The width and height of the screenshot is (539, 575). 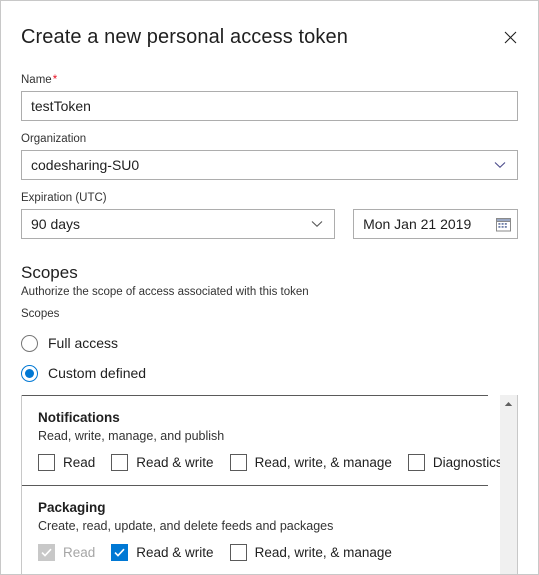 What do you see at coordinates (131, 436) in the screenshot?
I see `scope-group-subtitle: Read, write, manage, and publish` at bounding box center [131, 436].